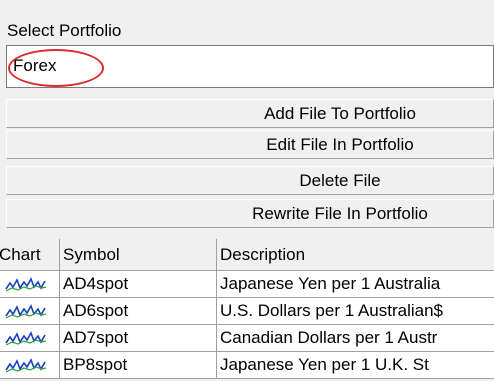 The image size is (494, 381). What do you see at coordinates (138, 284) in the screenshot?
I see `symbol-cell: AD4spot` at bounding box center [138, 284].